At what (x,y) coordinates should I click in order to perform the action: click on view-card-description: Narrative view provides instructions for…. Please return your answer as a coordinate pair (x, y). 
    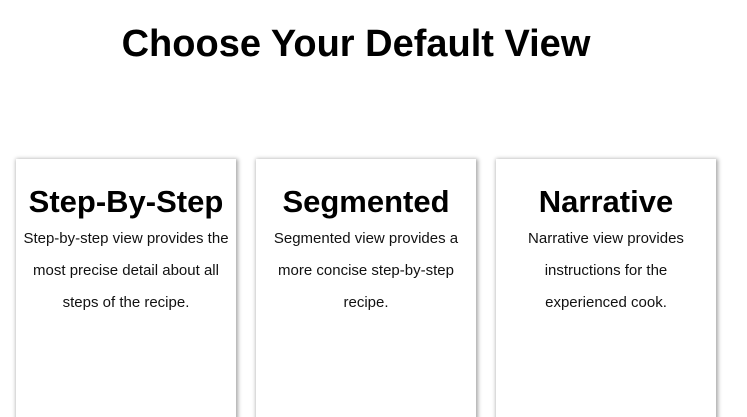
    Looking at the image, I should click on (606, 270).